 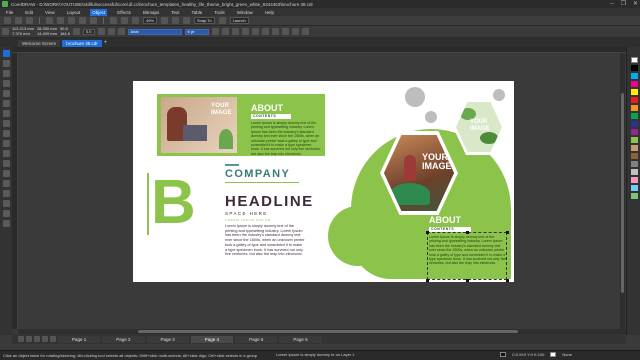 I want to click on company-underline, so click(x=262, y=182).